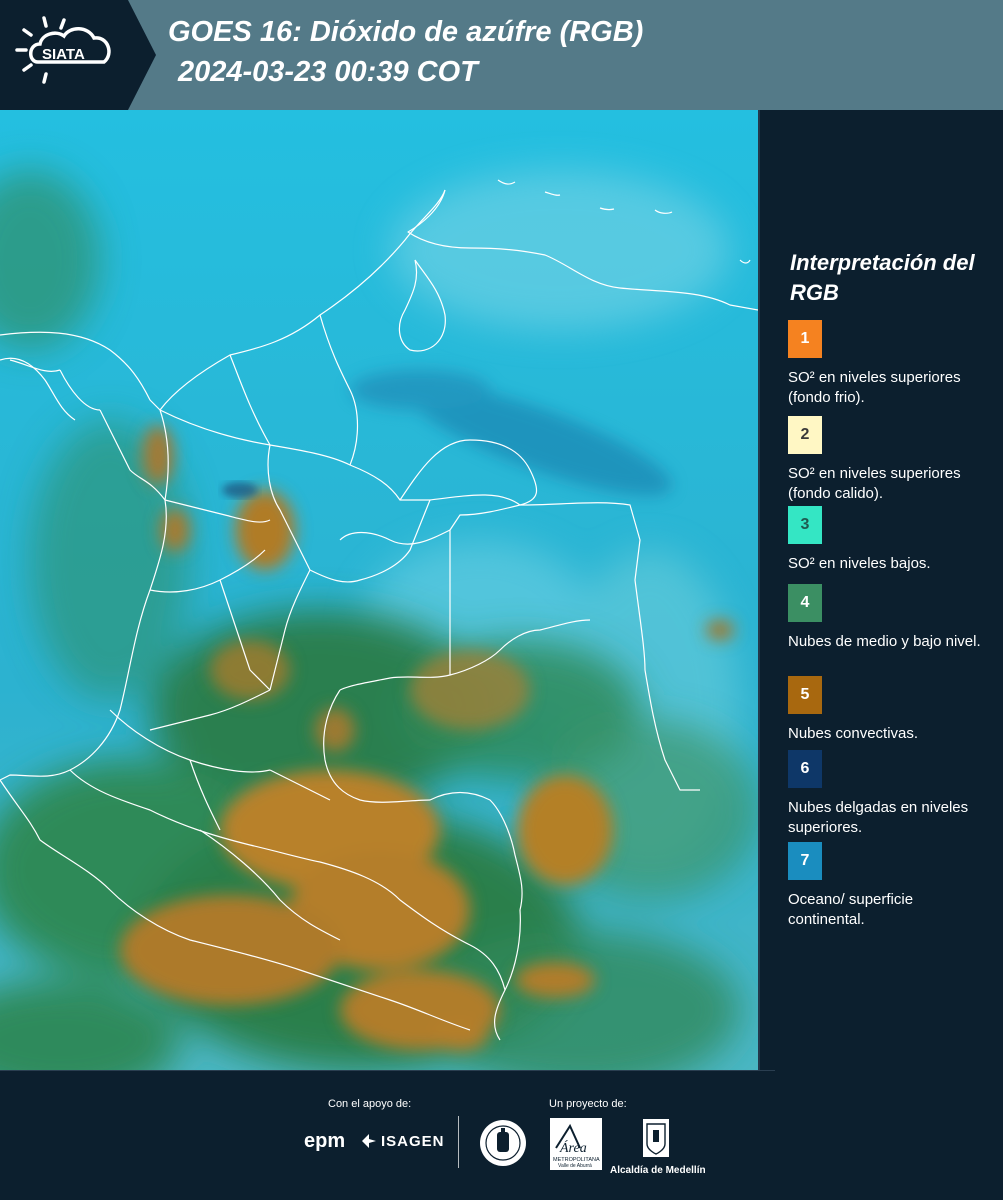 The image size is (1003, 1200). What do you see at coordinates (413, 1141) in the screenshot?
I see `isagen-text: ISAGEN` at bounding box center [413, 1141].